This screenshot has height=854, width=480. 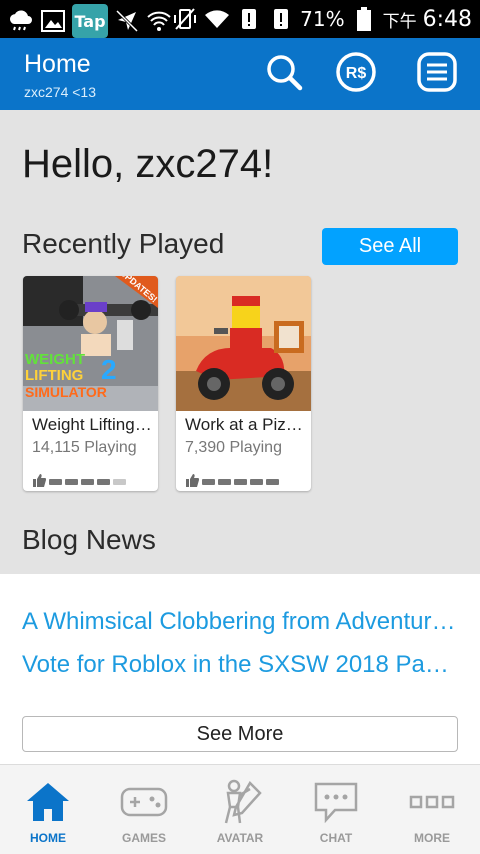 I want to click on greeting-text: Hello, zxc274!, so click(x=148, y=164).